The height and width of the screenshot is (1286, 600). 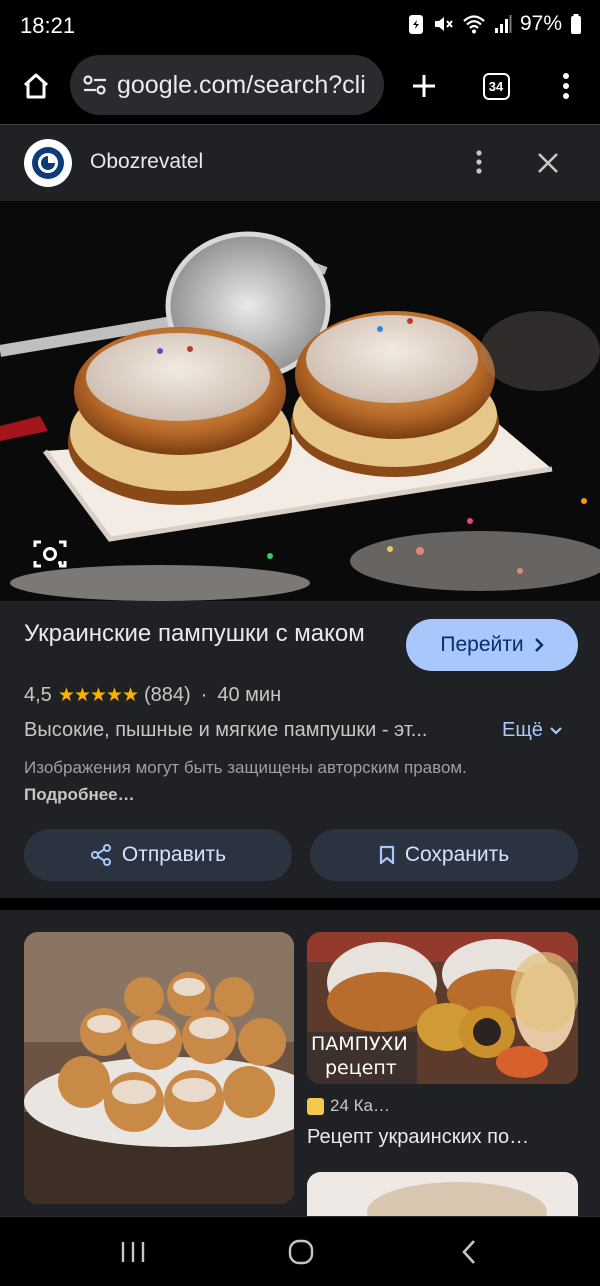 I want to click on more-link-label: Ещё, so click(x=522, y=730).